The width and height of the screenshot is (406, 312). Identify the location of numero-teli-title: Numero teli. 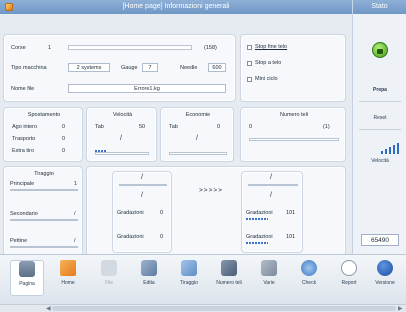
(294, 115).